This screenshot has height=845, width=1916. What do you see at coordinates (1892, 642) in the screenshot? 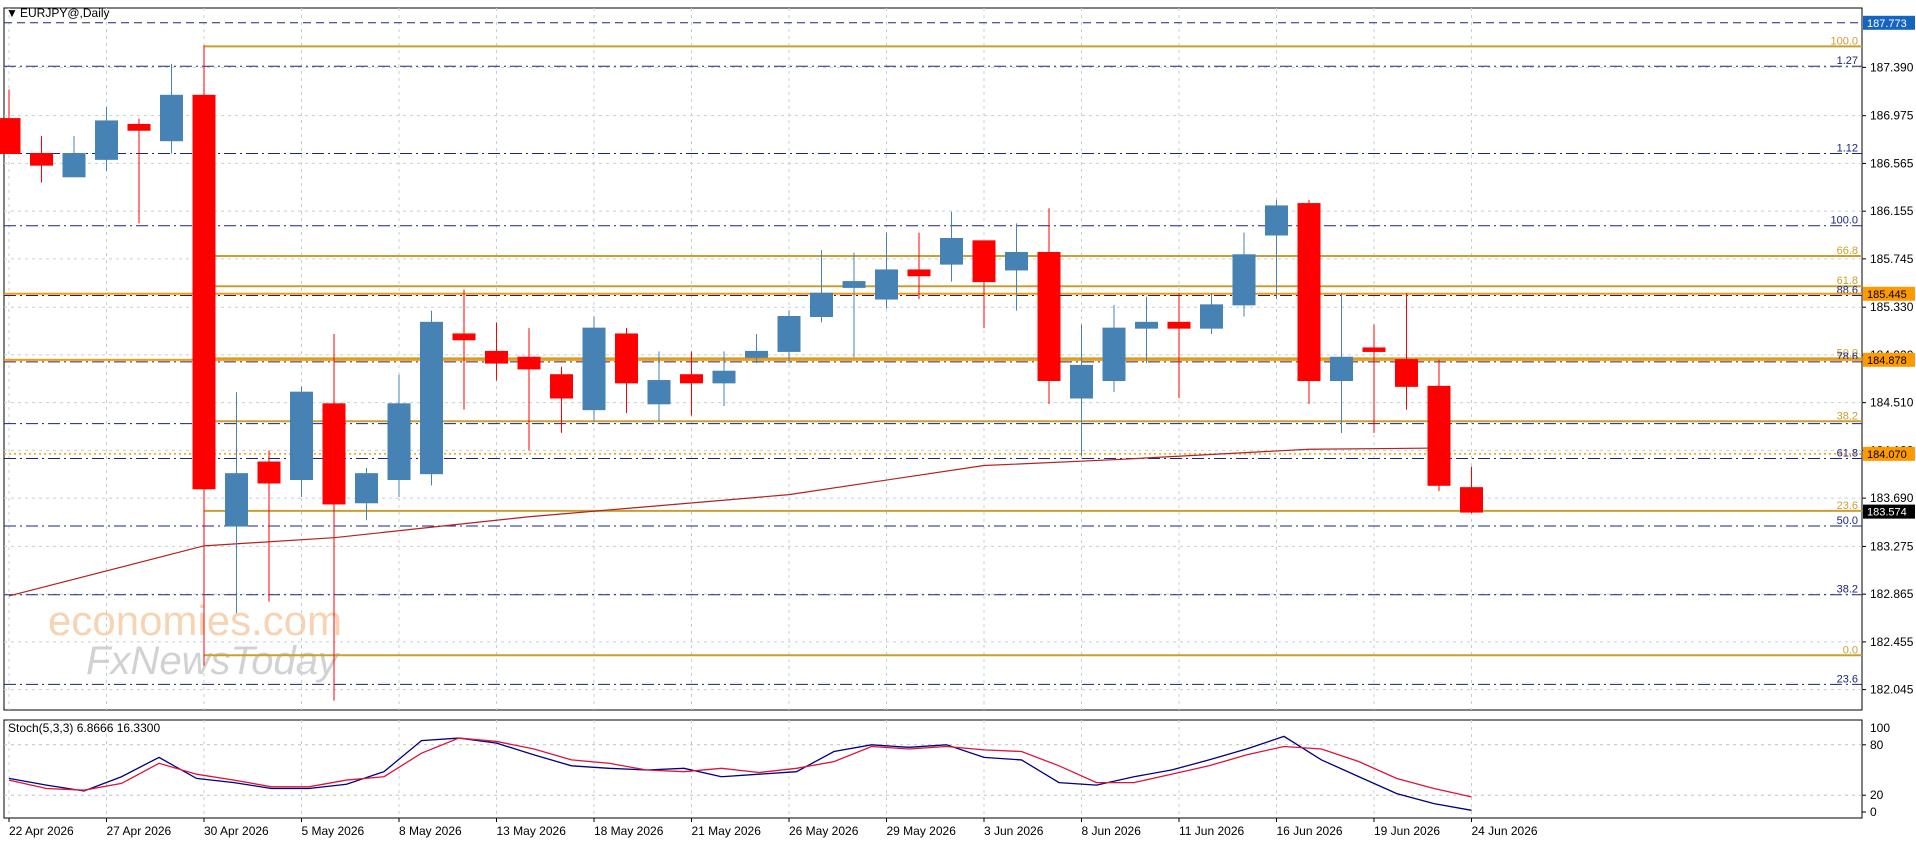
I see `y-tick-label: 182.455` at bounding box center [1892, 642].